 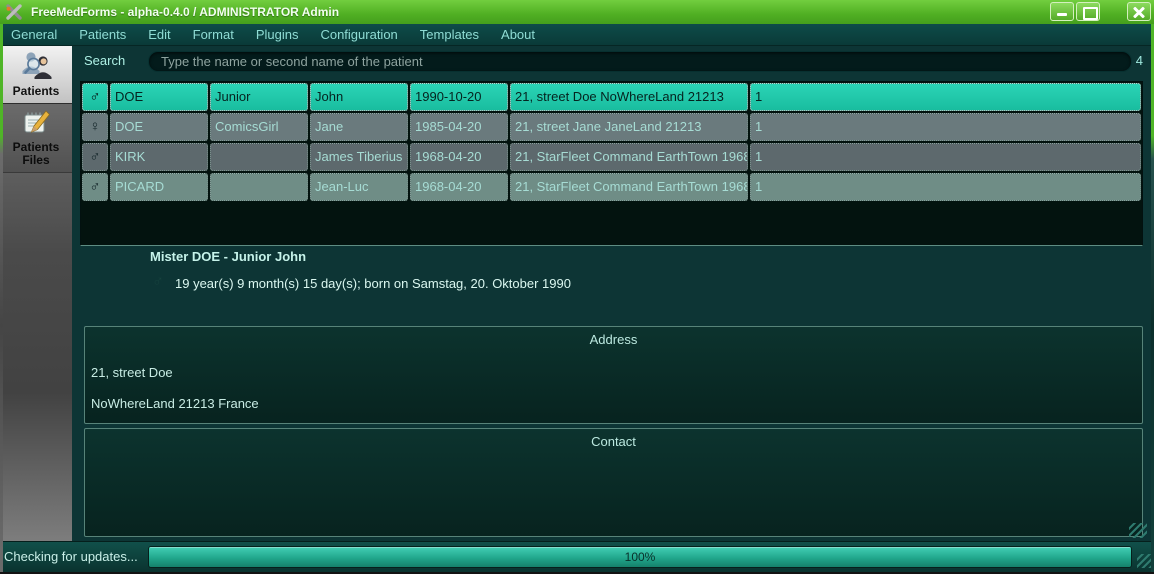 What do you see at coordinates (1139, 11) in the screenshot?
I see `close-icon` at bounding box center [1139, 11].